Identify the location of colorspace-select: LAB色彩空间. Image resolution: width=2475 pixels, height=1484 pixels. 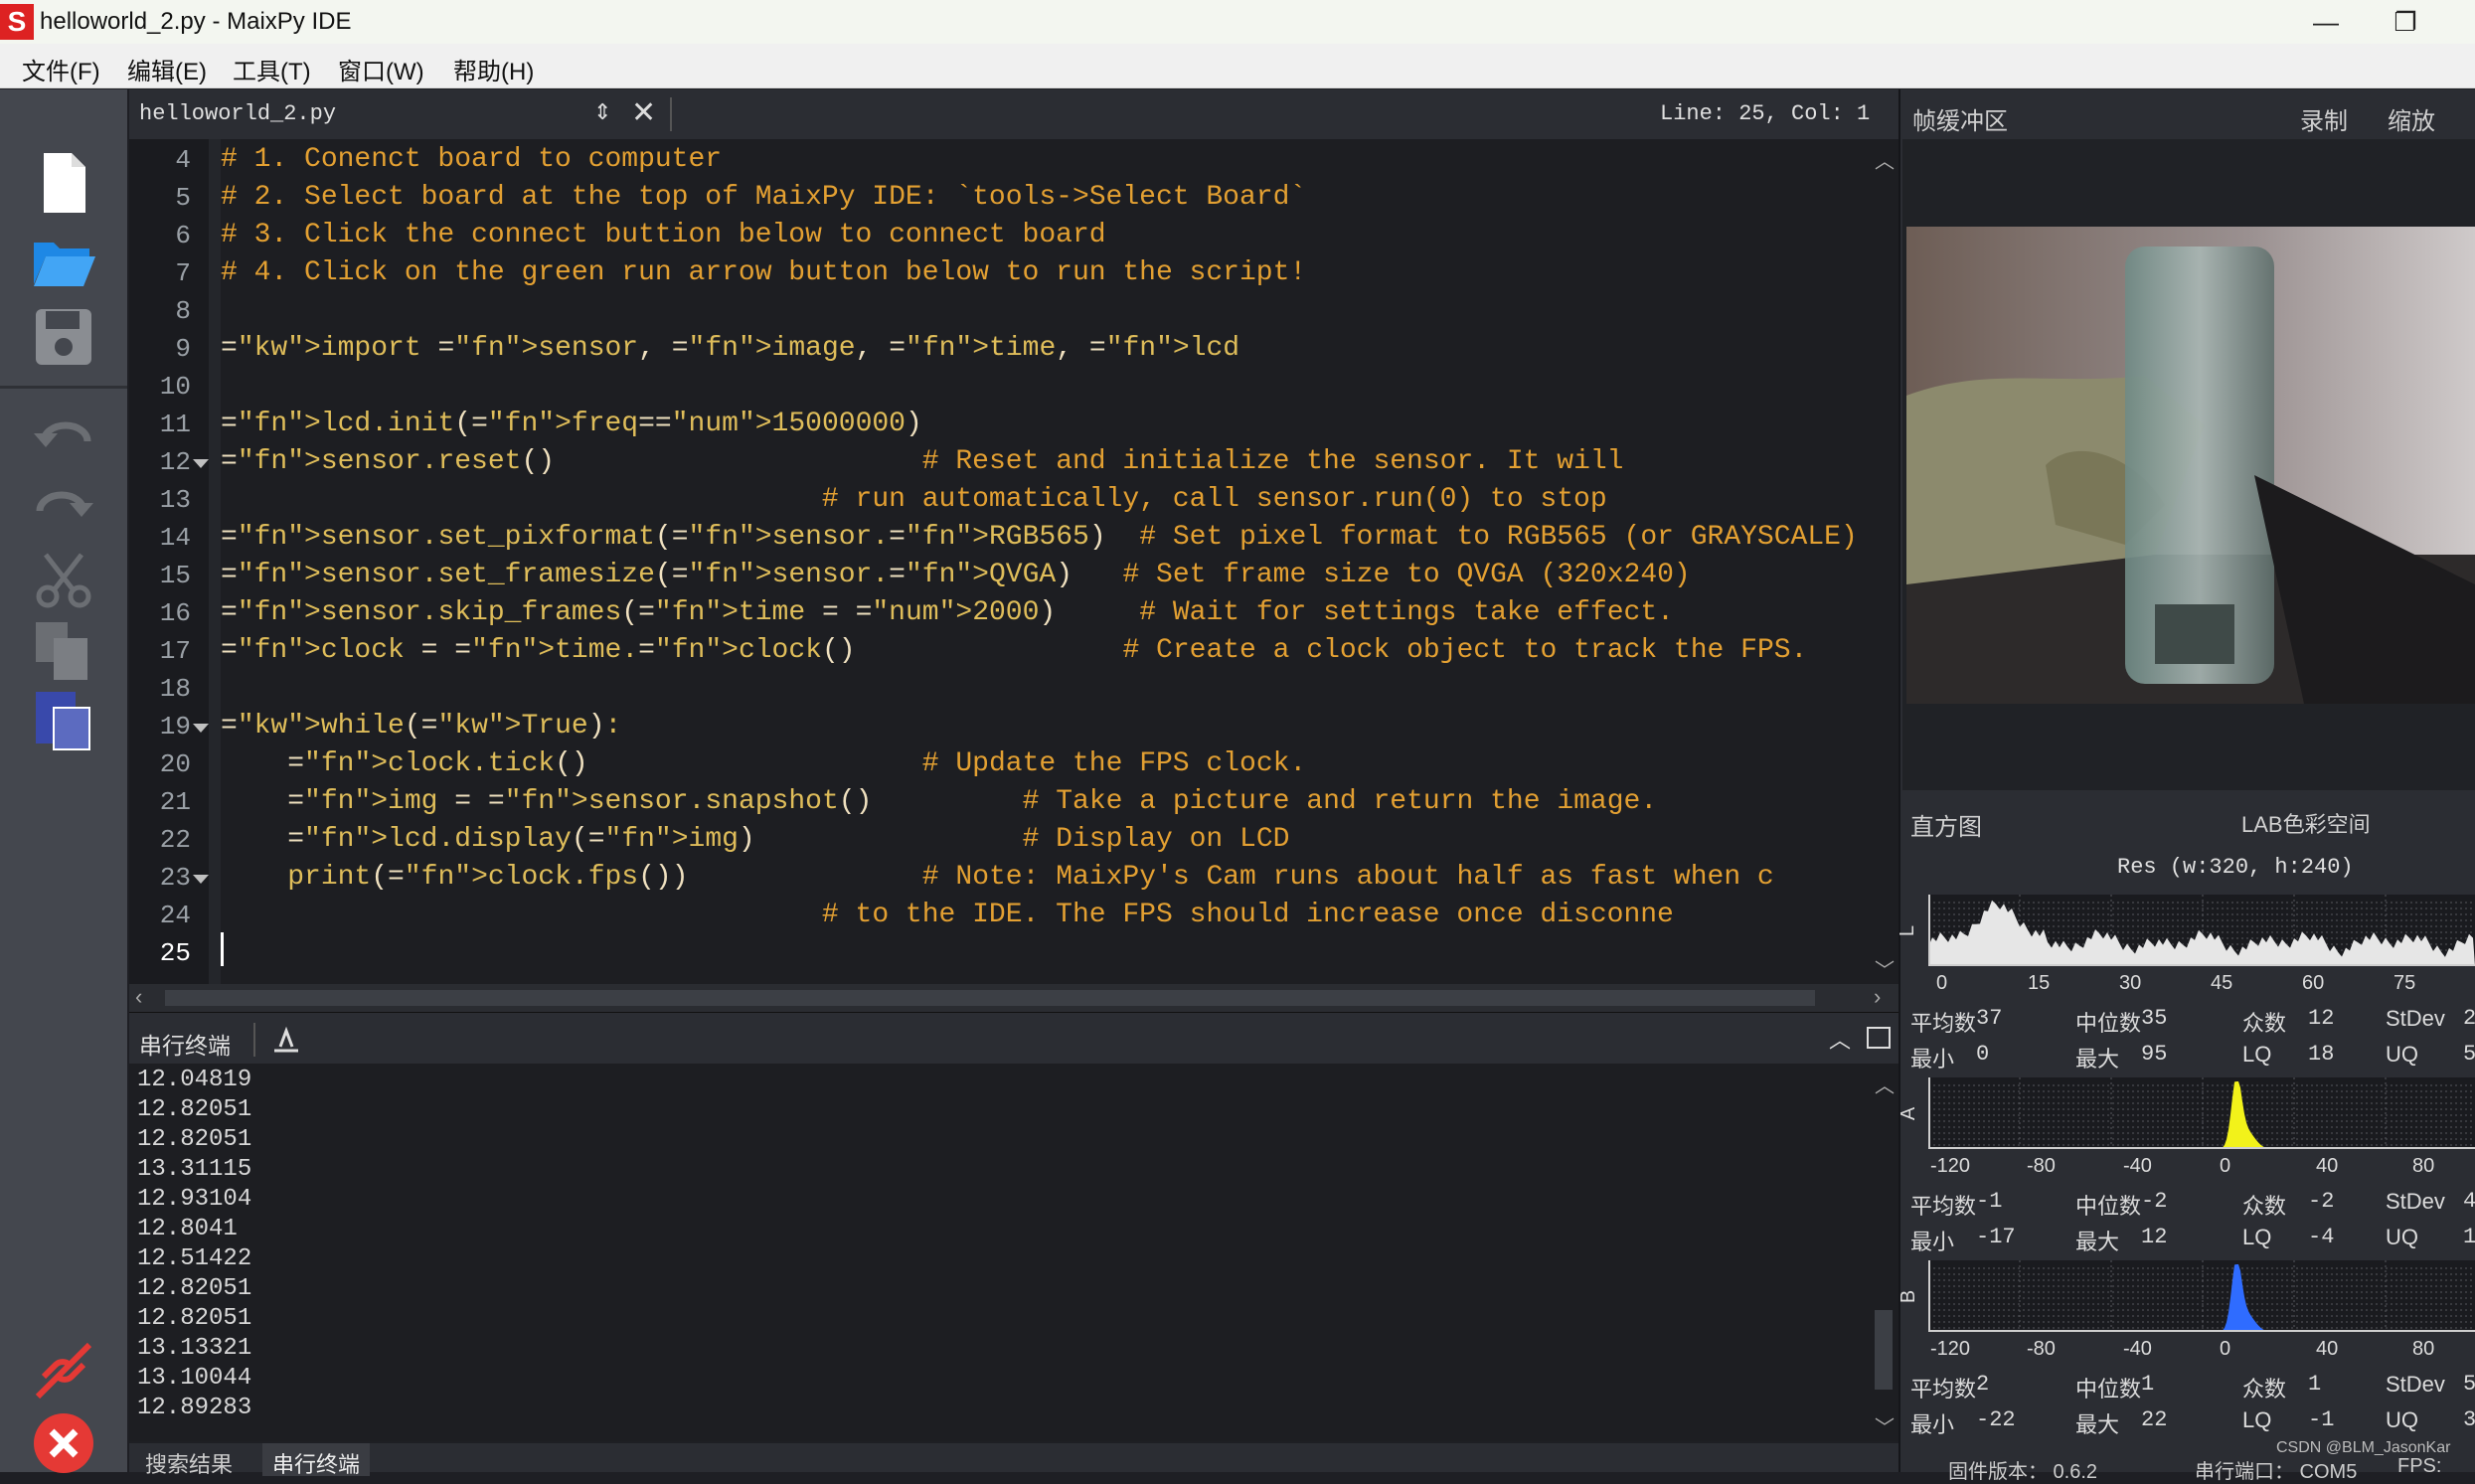
(2306, 823).